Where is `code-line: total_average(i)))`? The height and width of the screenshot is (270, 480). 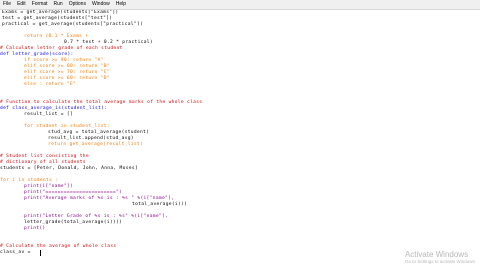
code-line: total_average(i))) is located at coordinates (160, 204).